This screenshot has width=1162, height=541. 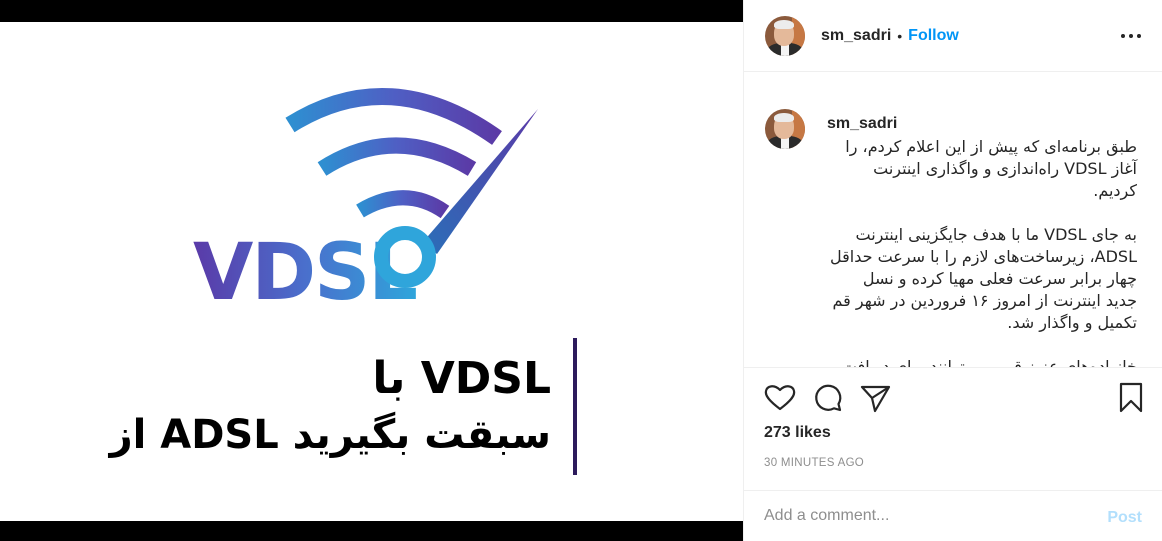 I want to click on heart-icon, so click(x=780, y=398).